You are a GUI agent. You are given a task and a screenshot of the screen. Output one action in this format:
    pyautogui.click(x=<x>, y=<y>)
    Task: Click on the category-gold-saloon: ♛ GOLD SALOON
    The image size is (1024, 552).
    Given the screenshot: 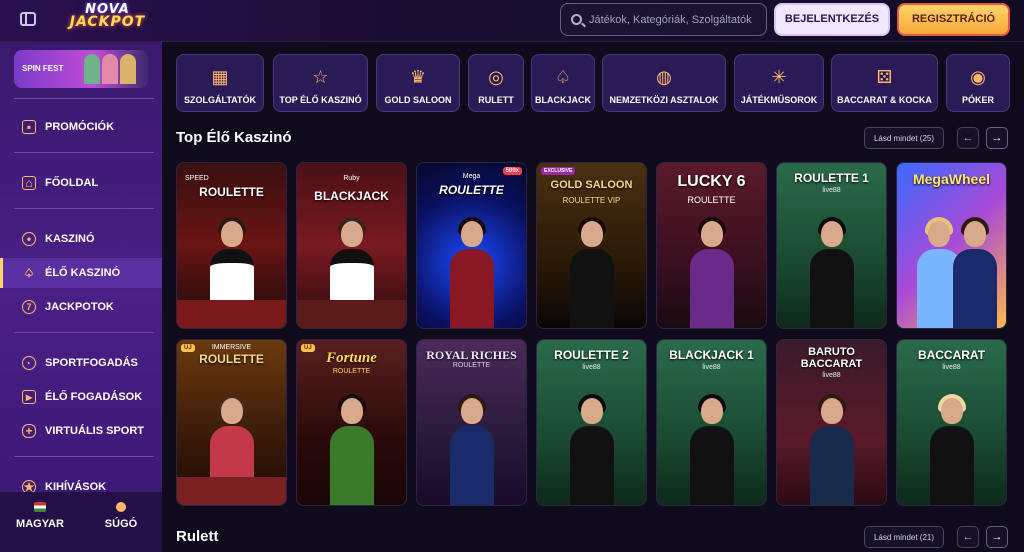 What is the action you would take?
    pyautogui.click(x=418, y=83)
    